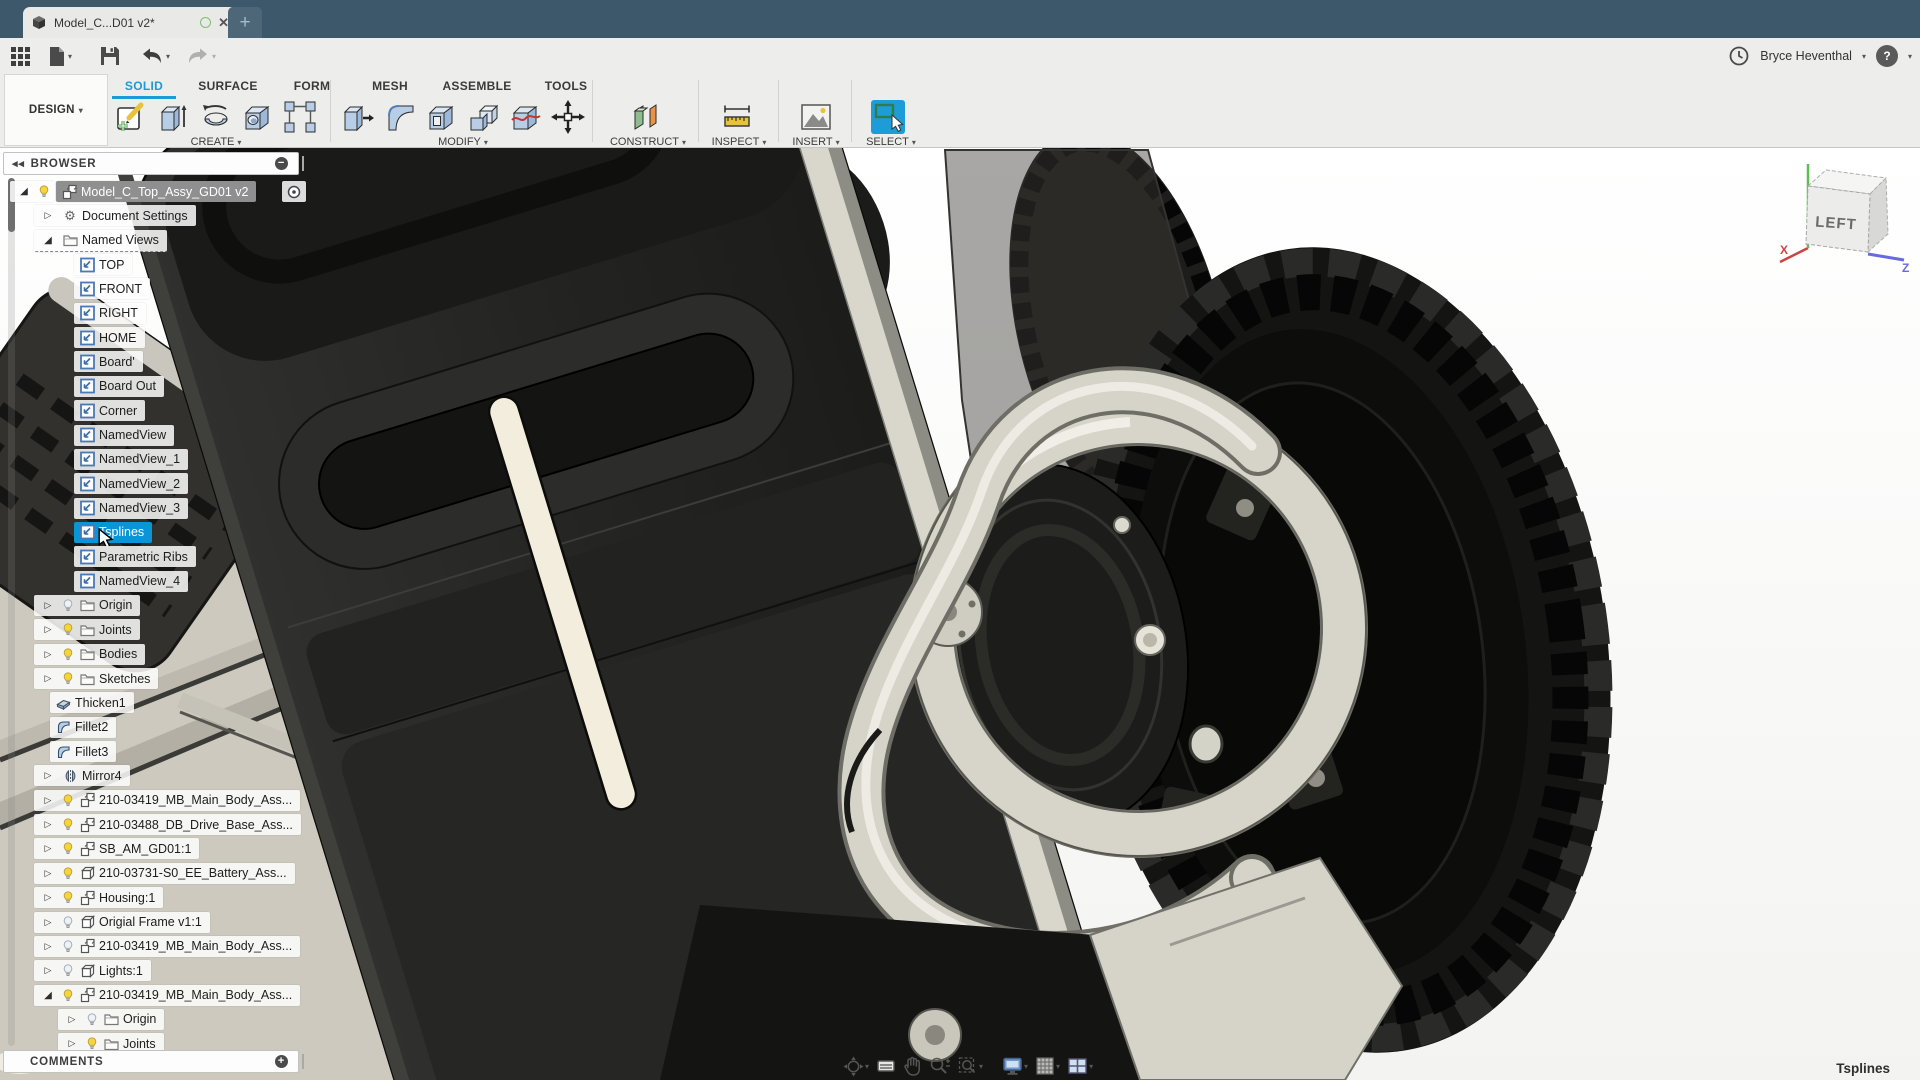  Describe the element at coordinates (442, 117) in the screenshot. I see `shell-button` at that location.